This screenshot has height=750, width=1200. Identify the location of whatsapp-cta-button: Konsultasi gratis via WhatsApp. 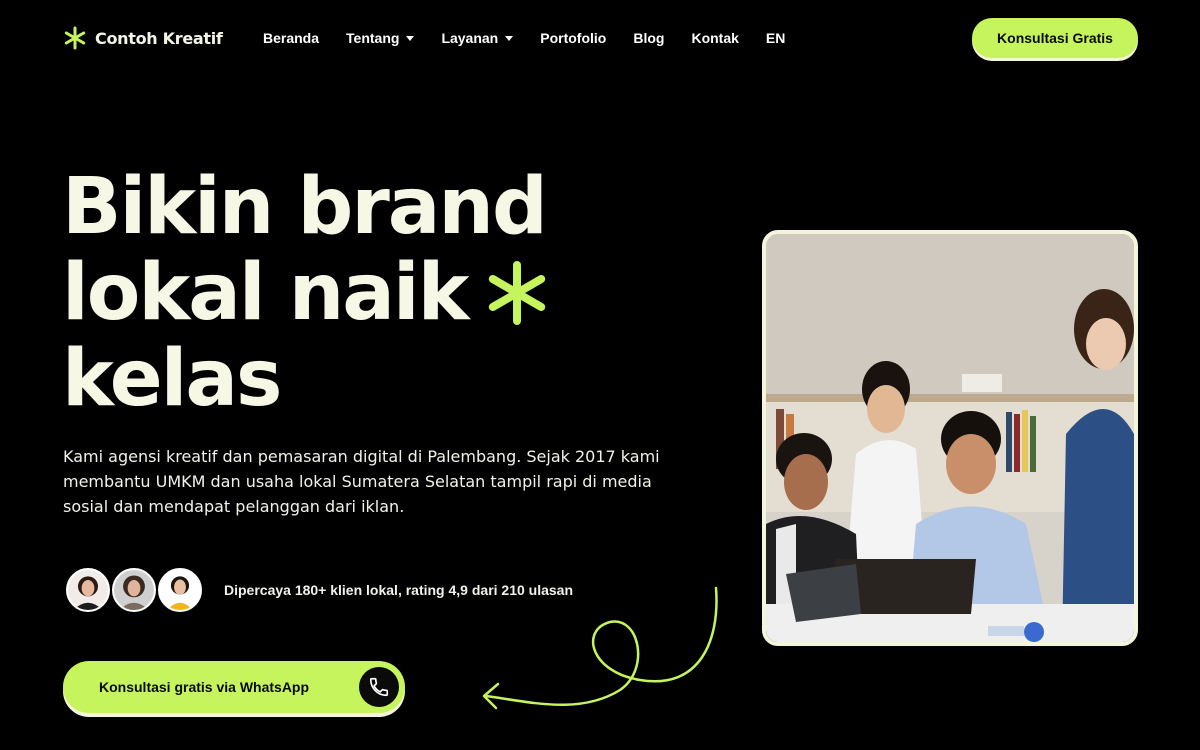
(234, 687).